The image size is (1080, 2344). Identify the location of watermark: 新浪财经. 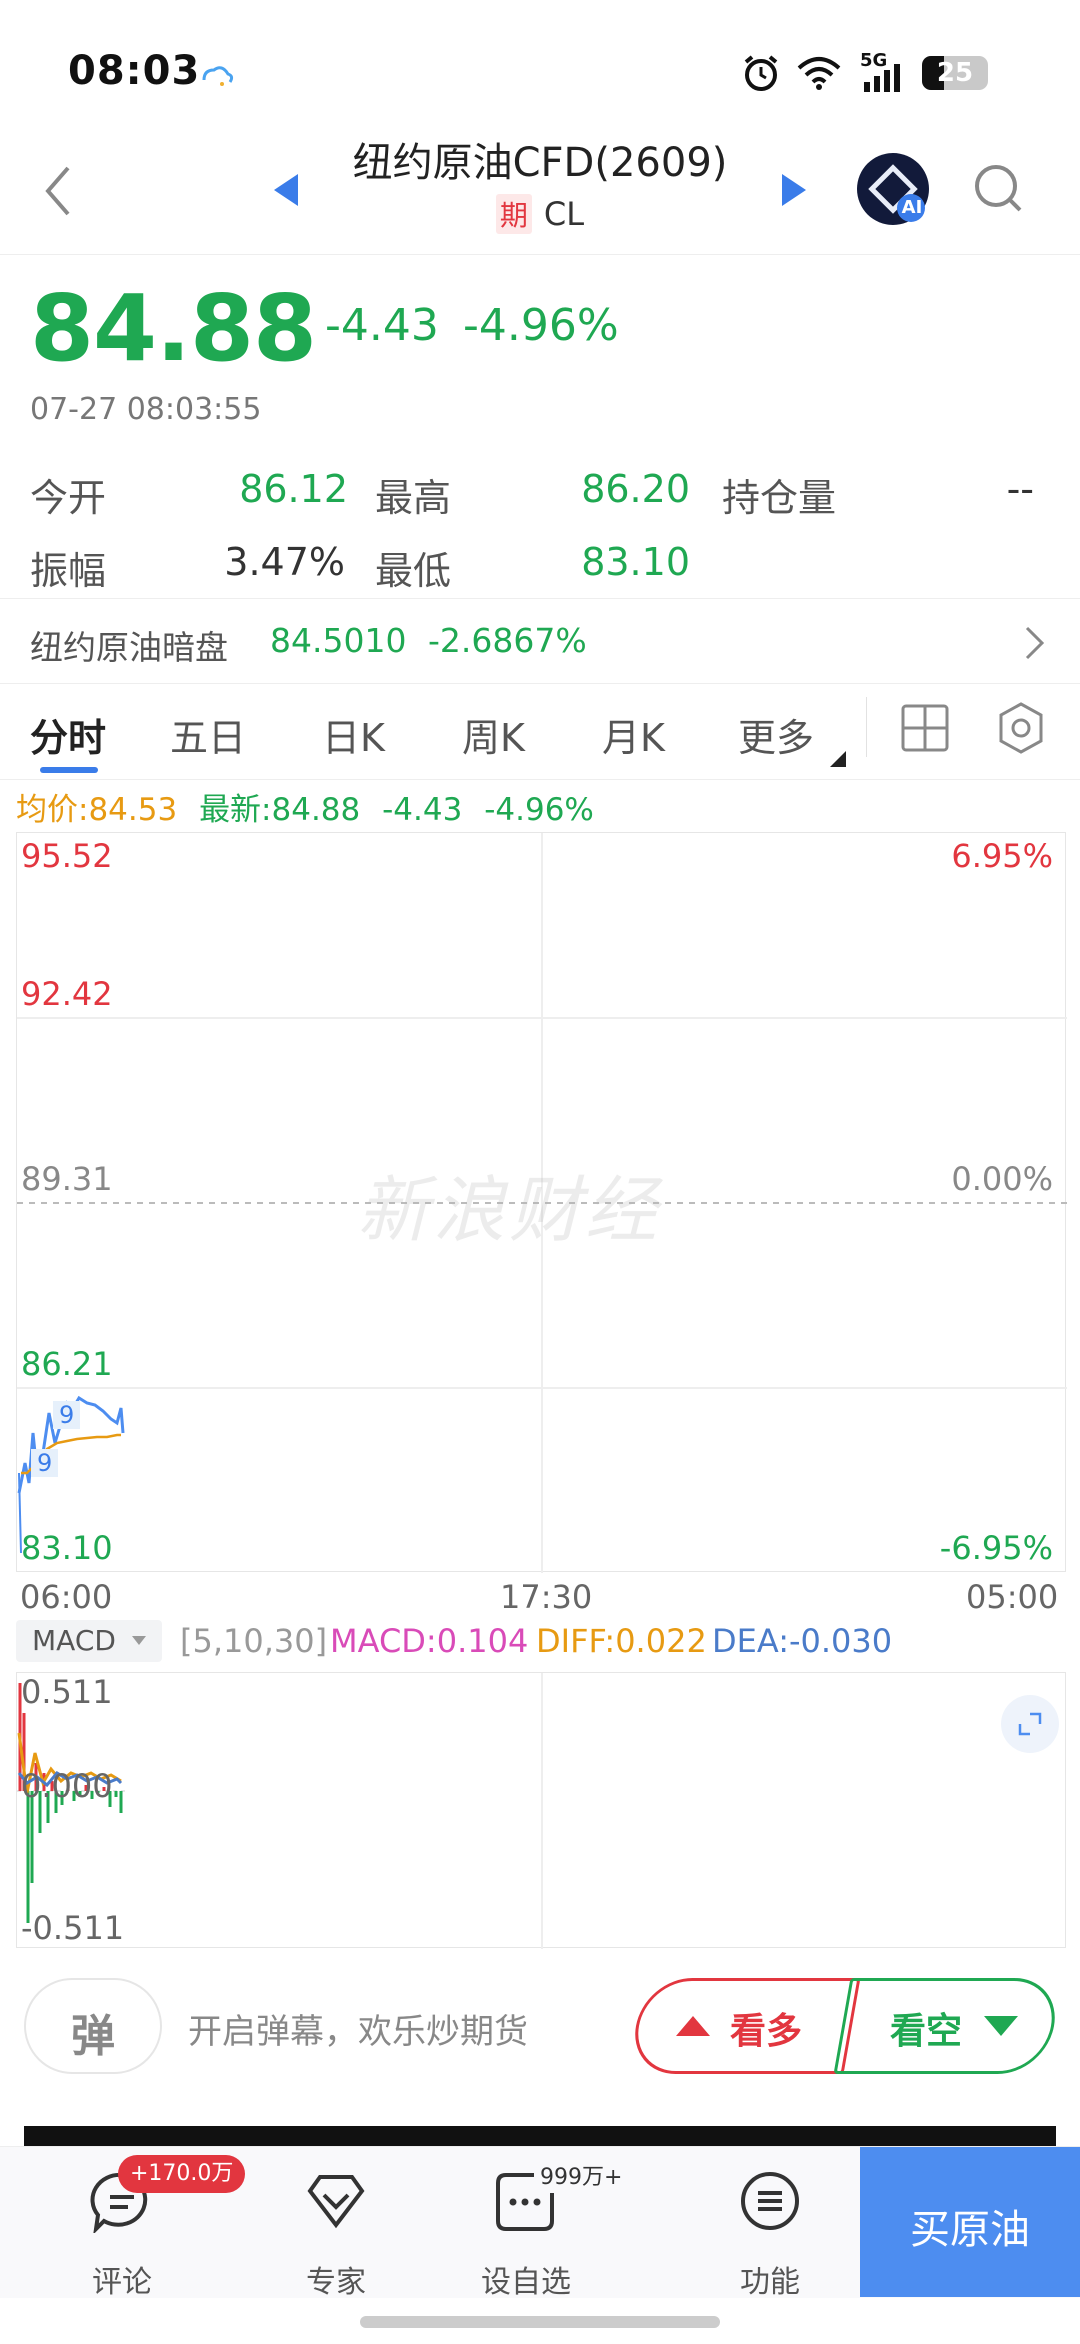
(509, 1210).